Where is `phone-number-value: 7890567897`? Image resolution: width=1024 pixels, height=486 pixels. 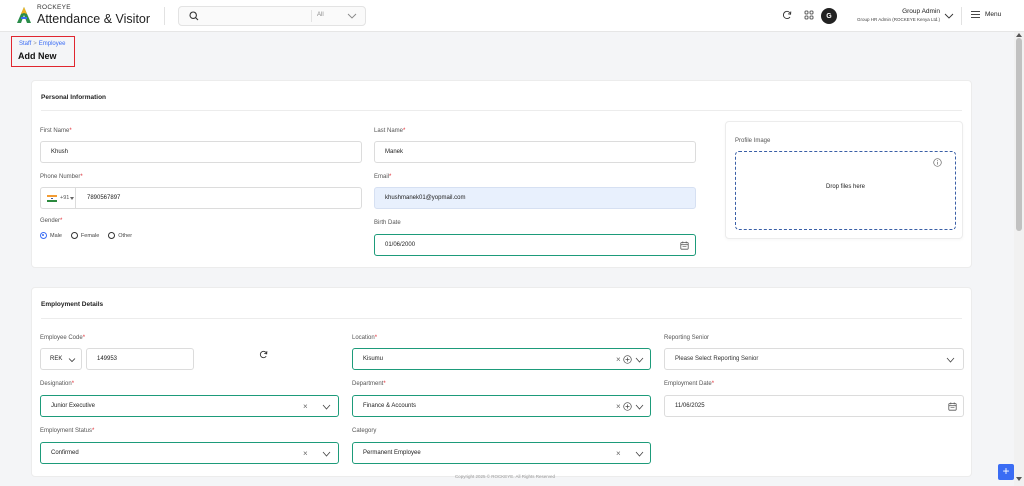
phone-number-value: 7890567897 is located at coordinates (104, 198).